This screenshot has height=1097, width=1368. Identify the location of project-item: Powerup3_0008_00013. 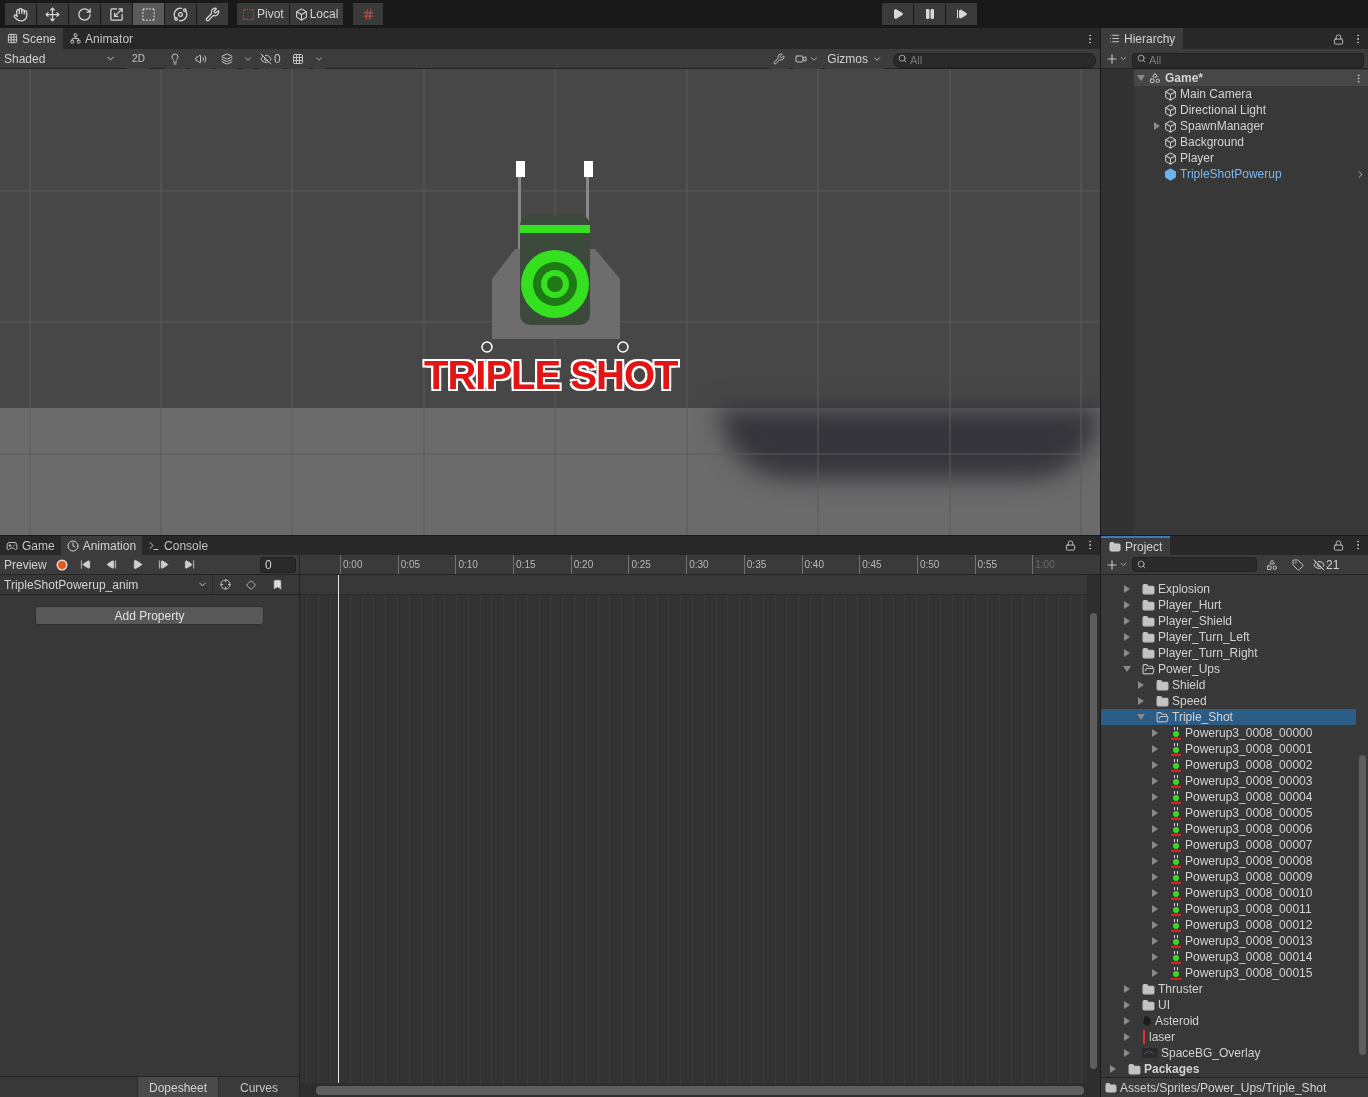
(1228, 941).